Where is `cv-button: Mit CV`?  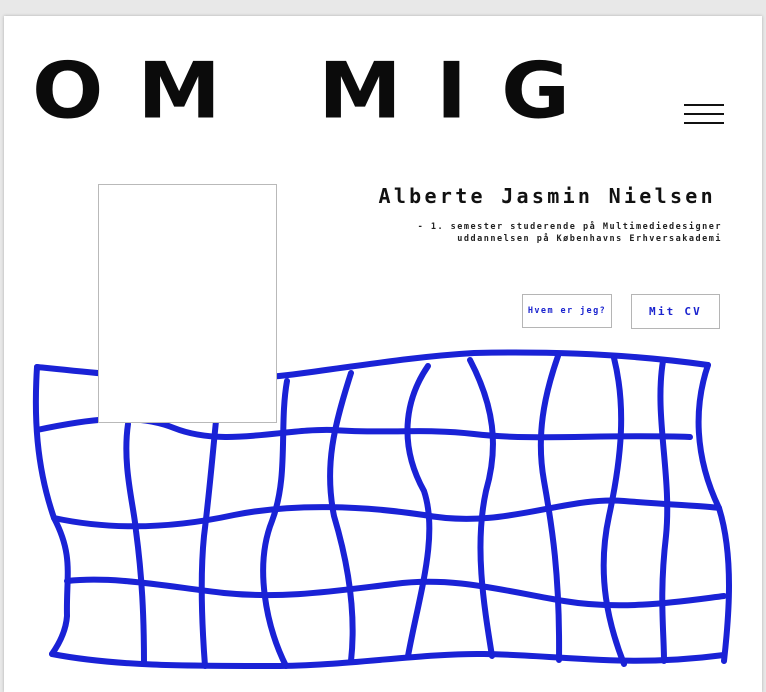
cv-button: Mit CV is located at coordinates (675, 311).